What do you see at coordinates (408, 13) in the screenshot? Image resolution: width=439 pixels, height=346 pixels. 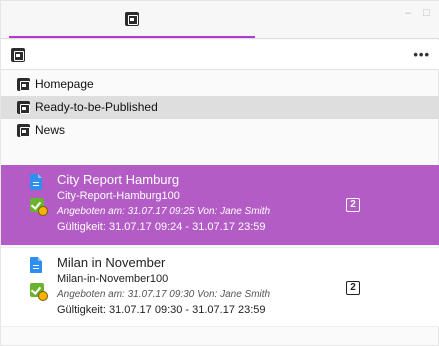 I see `minimize-button: –` at bounding box center [408, 13].